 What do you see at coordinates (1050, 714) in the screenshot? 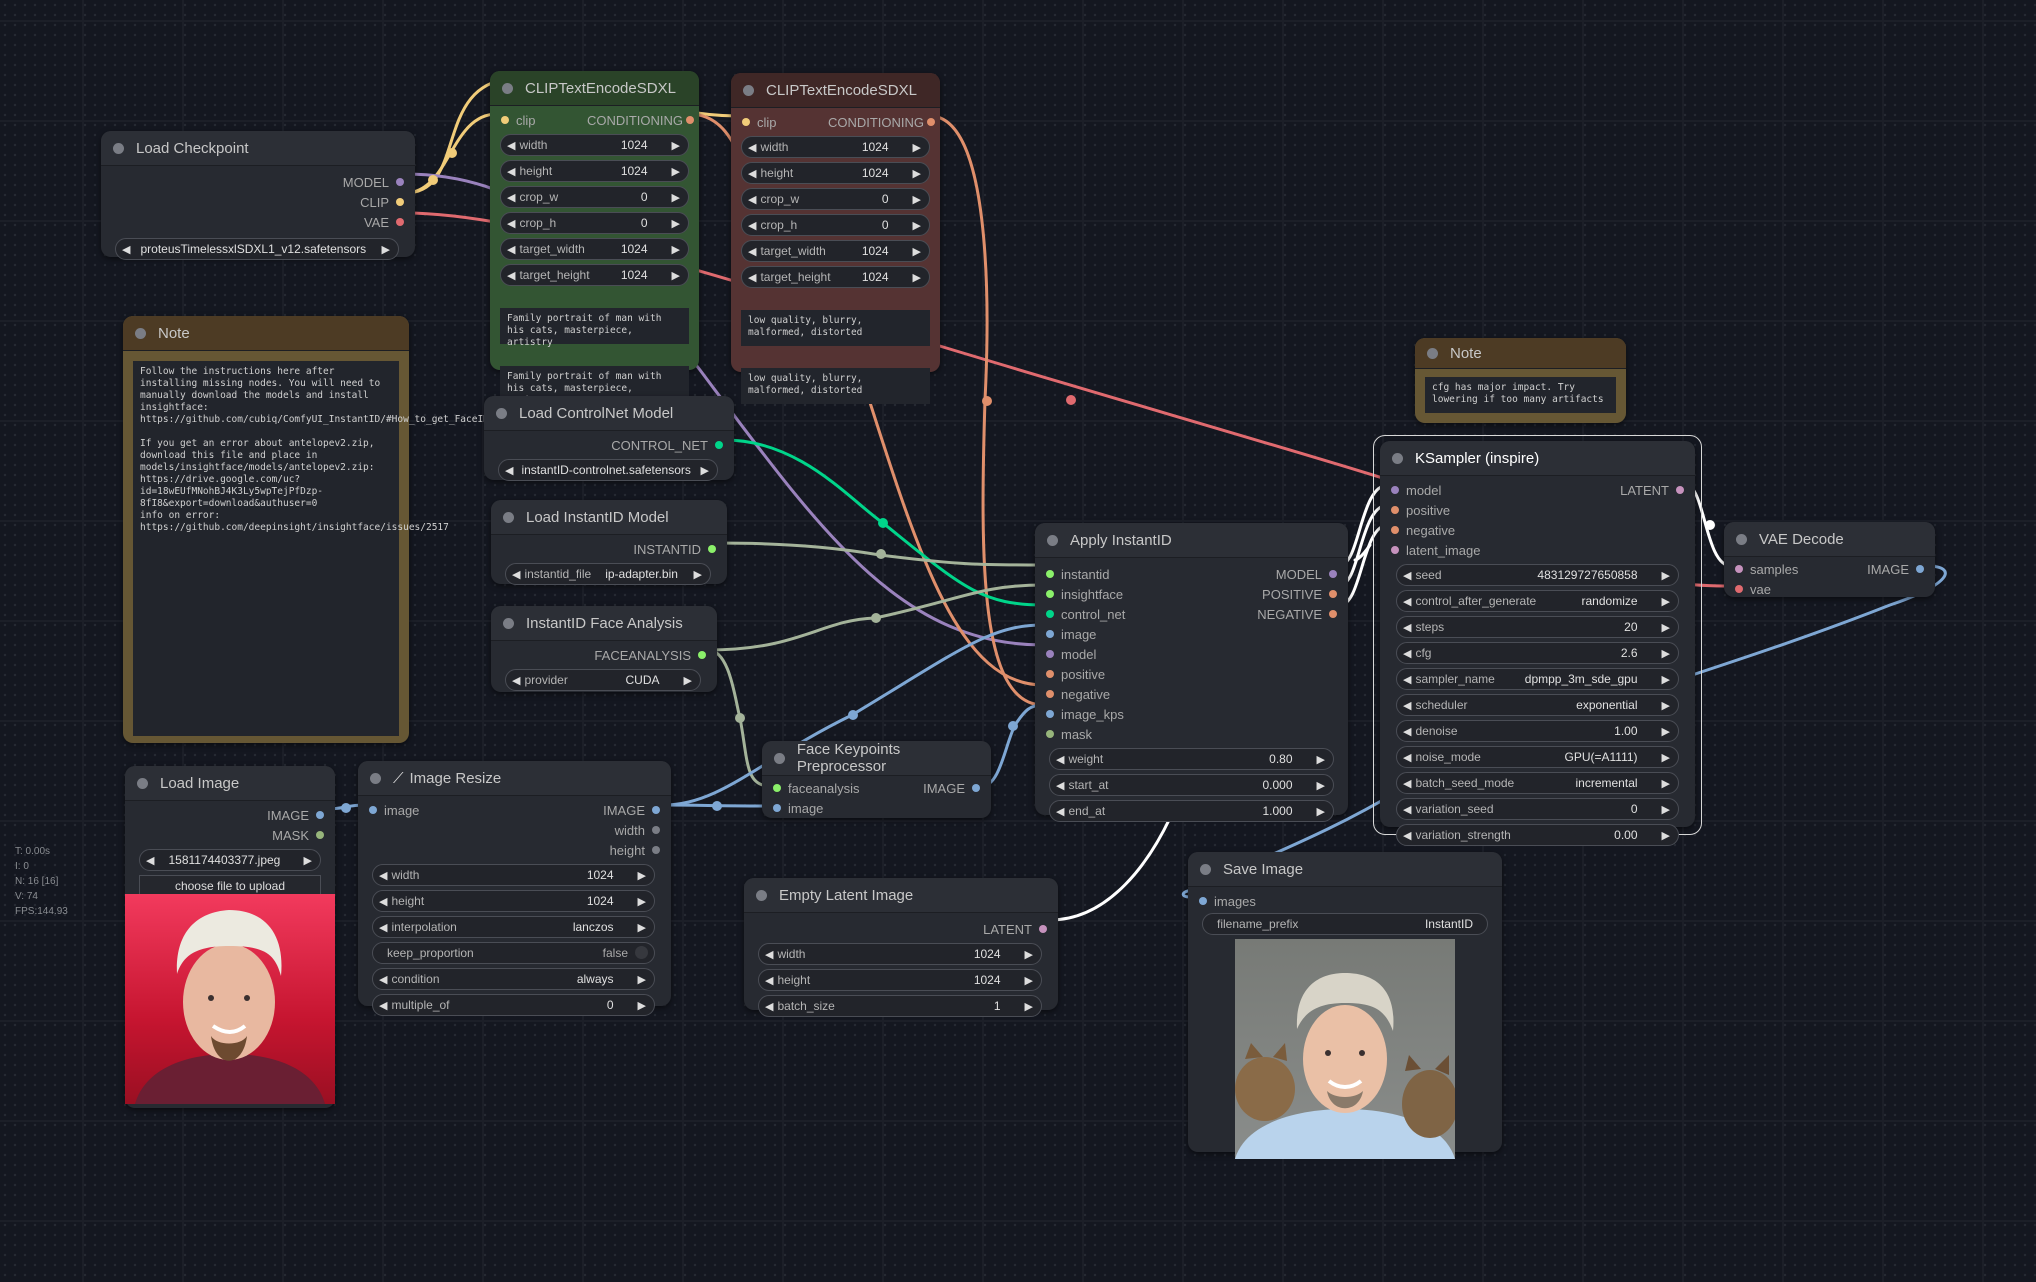
I see `pin-image-kps-icon` at bounding box center [1050, 714].